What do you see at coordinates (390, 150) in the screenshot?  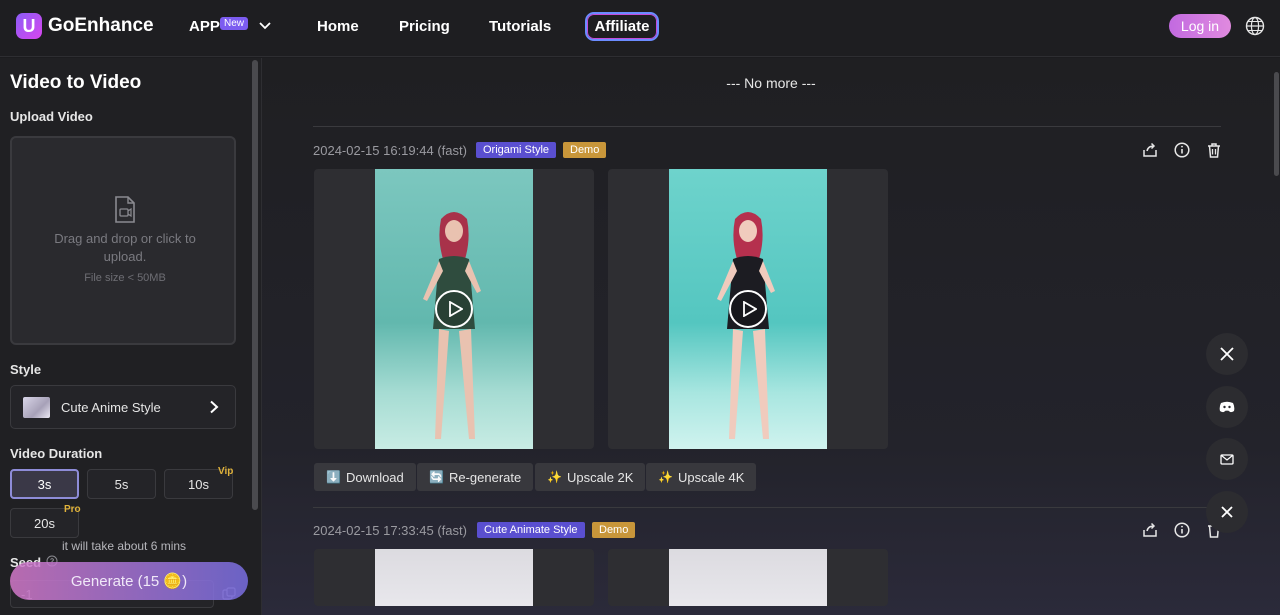 I see `item-timestamp: 2024-02-15 16:19:44 (fast)` at bounding box center [390, 150].